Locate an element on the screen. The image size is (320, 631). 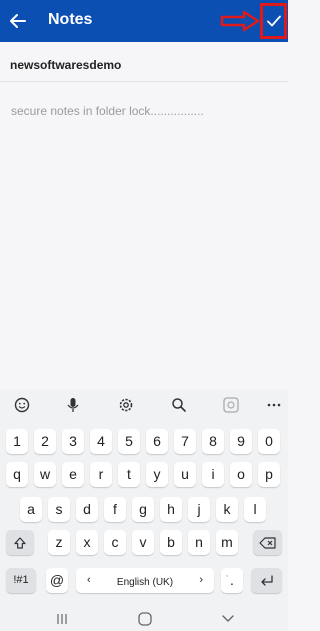
key-6: 6 is located at coordinates (157, 441).